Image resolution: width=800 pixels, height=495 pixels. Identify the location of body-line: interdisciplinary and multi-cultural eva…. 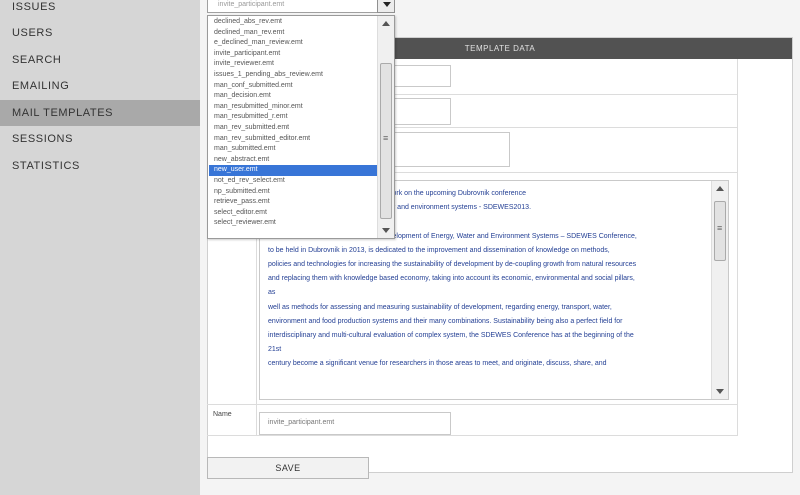
(451, 336).